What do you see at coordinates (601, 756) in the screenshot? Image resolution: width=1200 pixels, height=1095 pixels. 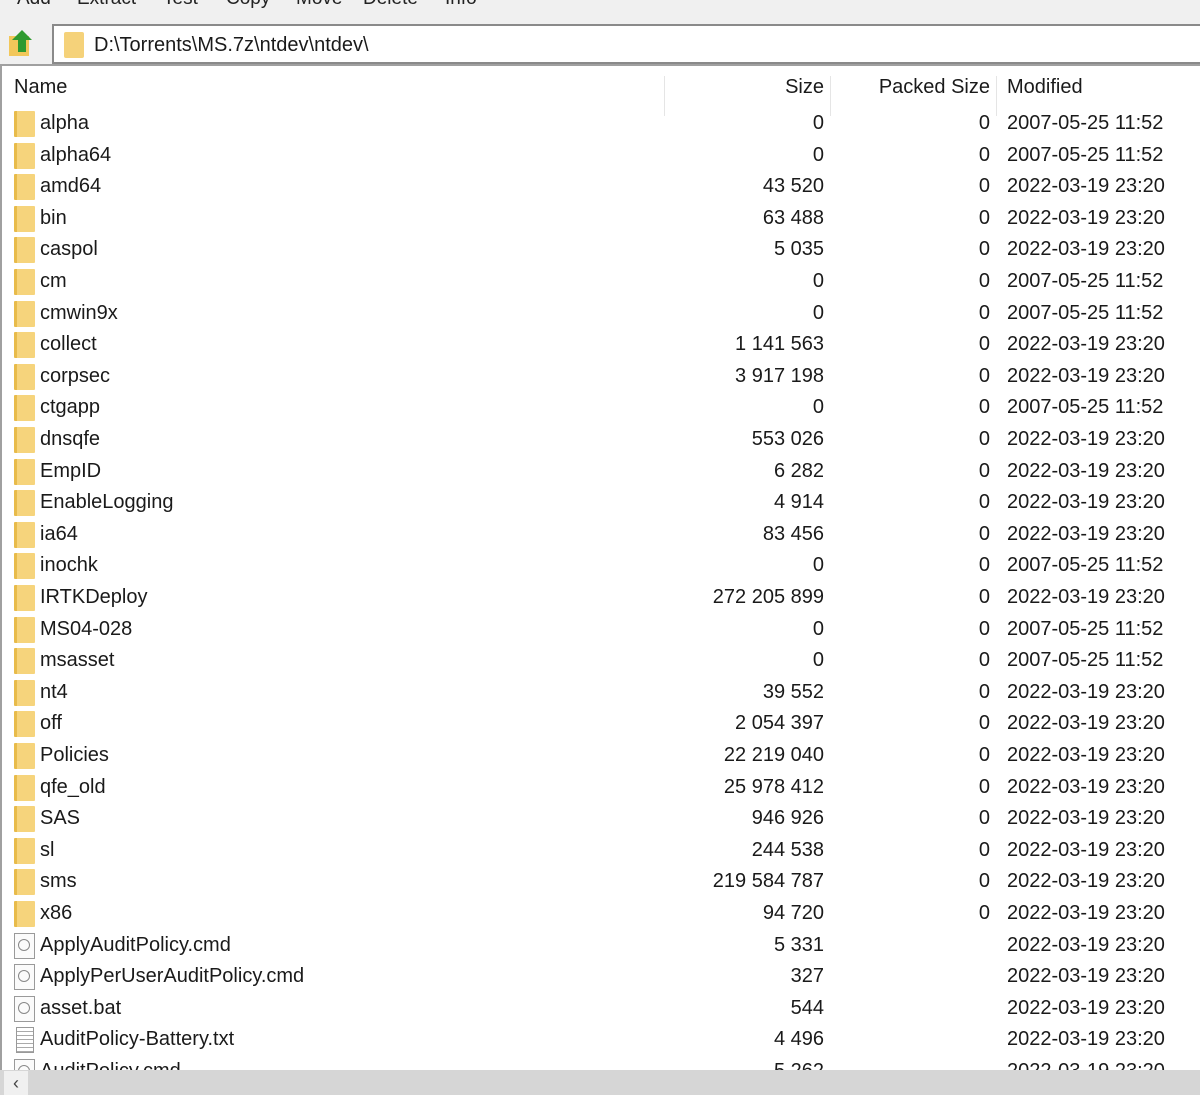 I see `table-row: Policies 22 219 040 0 2022-03-19 23:20` at bounding box center [601, 756].